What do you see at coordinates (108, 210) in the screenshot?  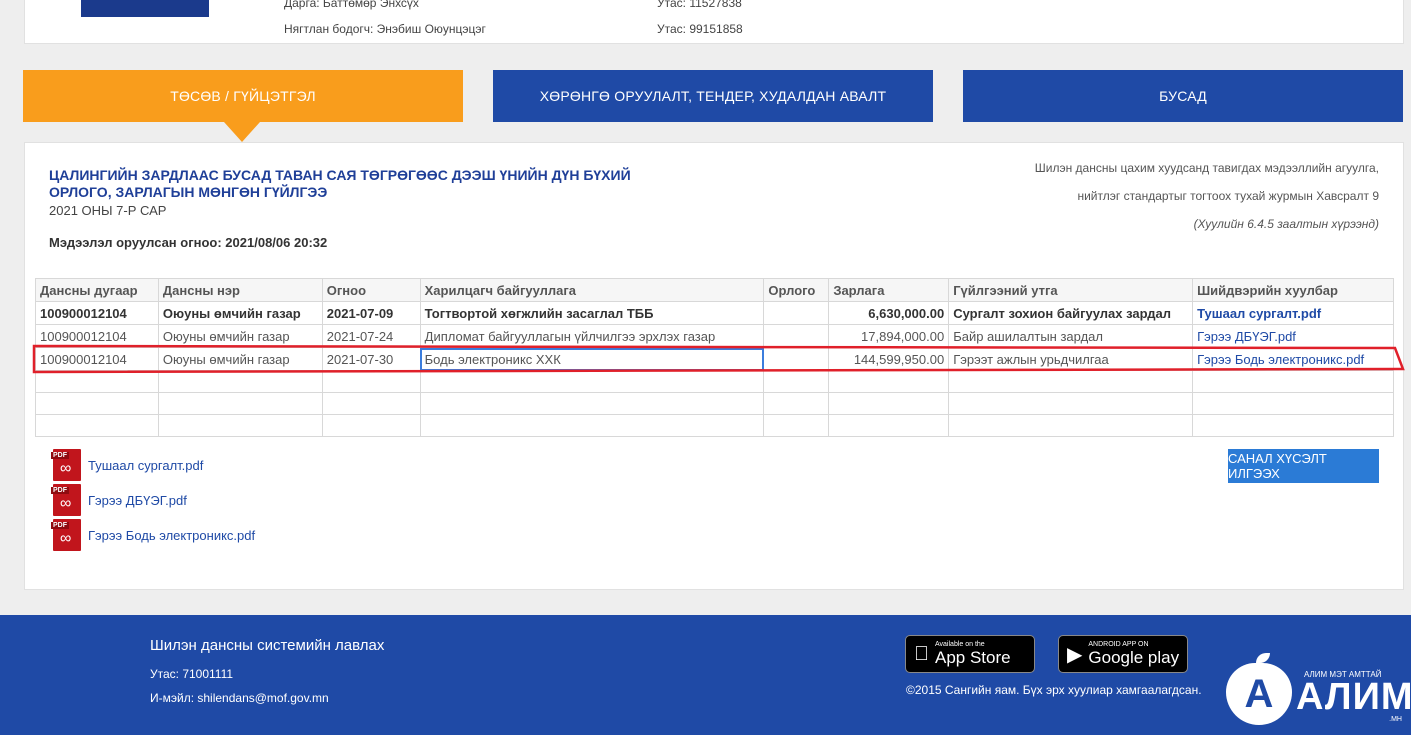 I see `period-label: 2021 ОНЫ 7-Р САР` at bounding box center [108, 210].